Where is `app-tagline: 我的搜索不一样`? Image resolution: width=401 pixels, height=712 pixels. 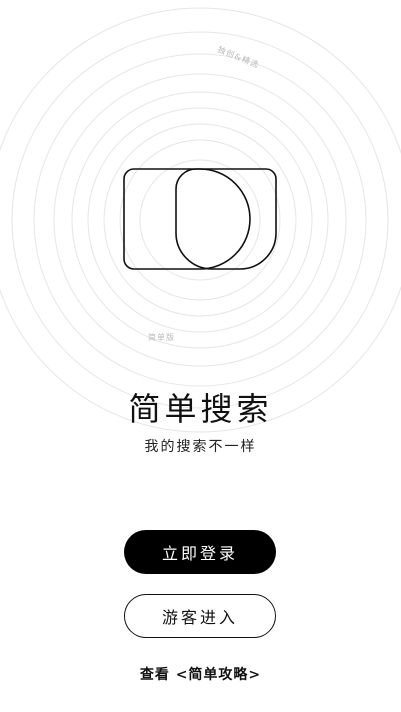 app-tagline: 我的搜索不一样 is located at coordinates (200, 447).